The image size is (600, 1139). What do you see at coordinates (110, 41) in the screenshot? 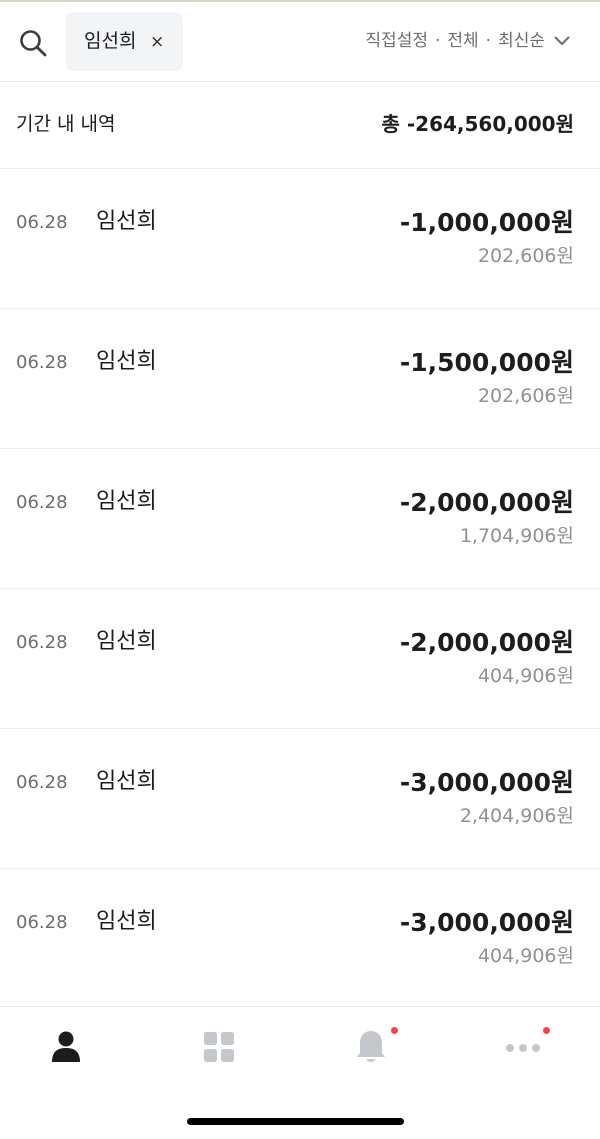
I see `filter-chip-label: 임선희` at bounding box center [110, 41].